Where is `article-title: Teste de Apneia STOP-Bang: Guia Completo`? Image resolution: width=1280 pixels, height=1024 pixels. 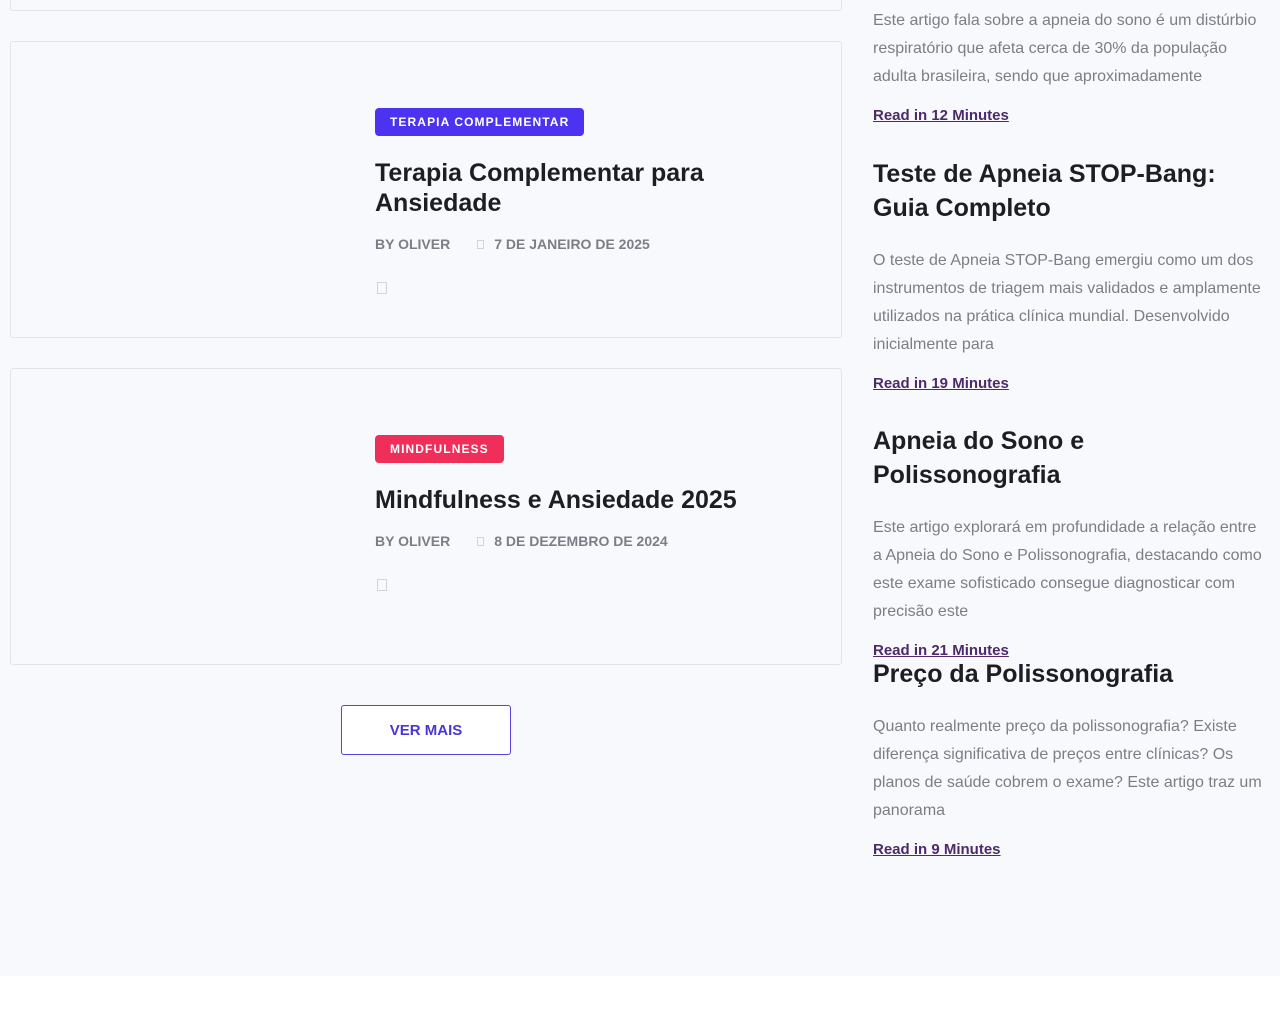
article-title: Teste de Apneia STOP-Bang: Guia Completo is located at coordinates (1070, 191).